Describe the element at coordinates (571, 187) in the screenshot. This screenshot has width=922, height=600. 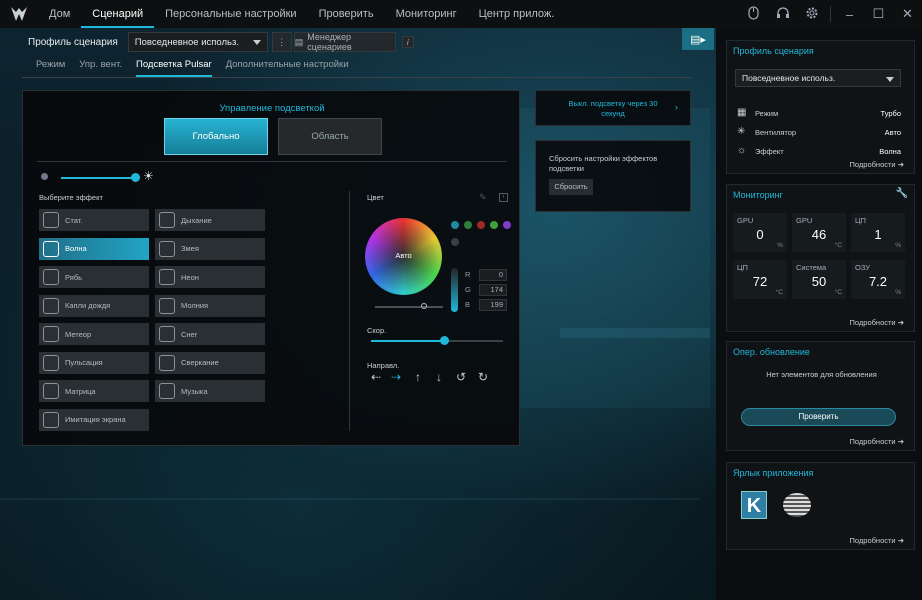
I see `reset-button: Сбросить` at that location.